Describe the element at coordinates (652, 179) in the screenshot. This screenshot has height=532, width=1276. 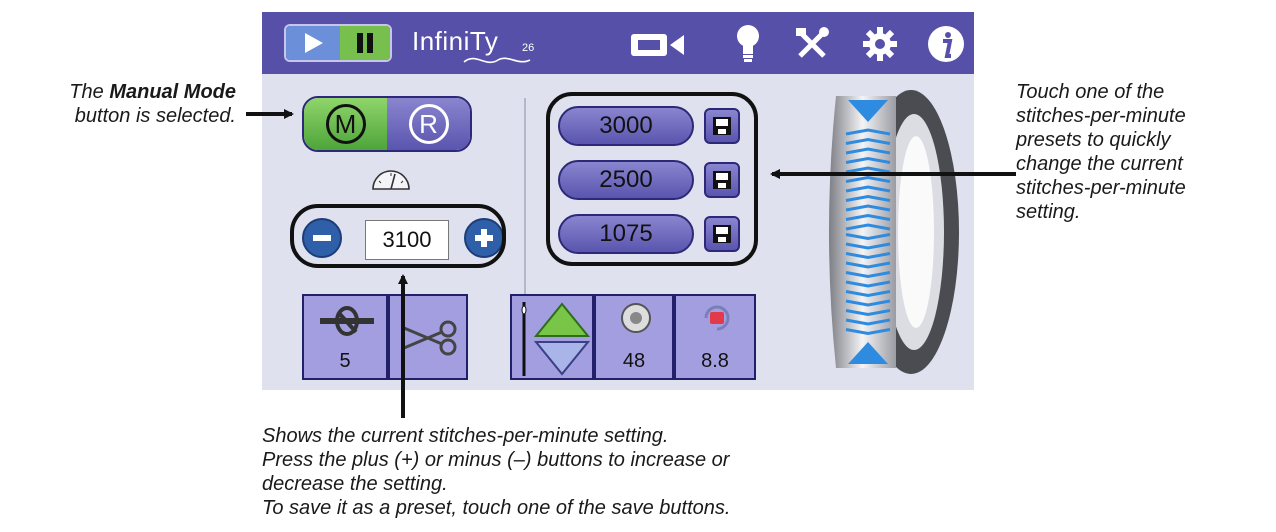
I see `presets-outline` at that location.